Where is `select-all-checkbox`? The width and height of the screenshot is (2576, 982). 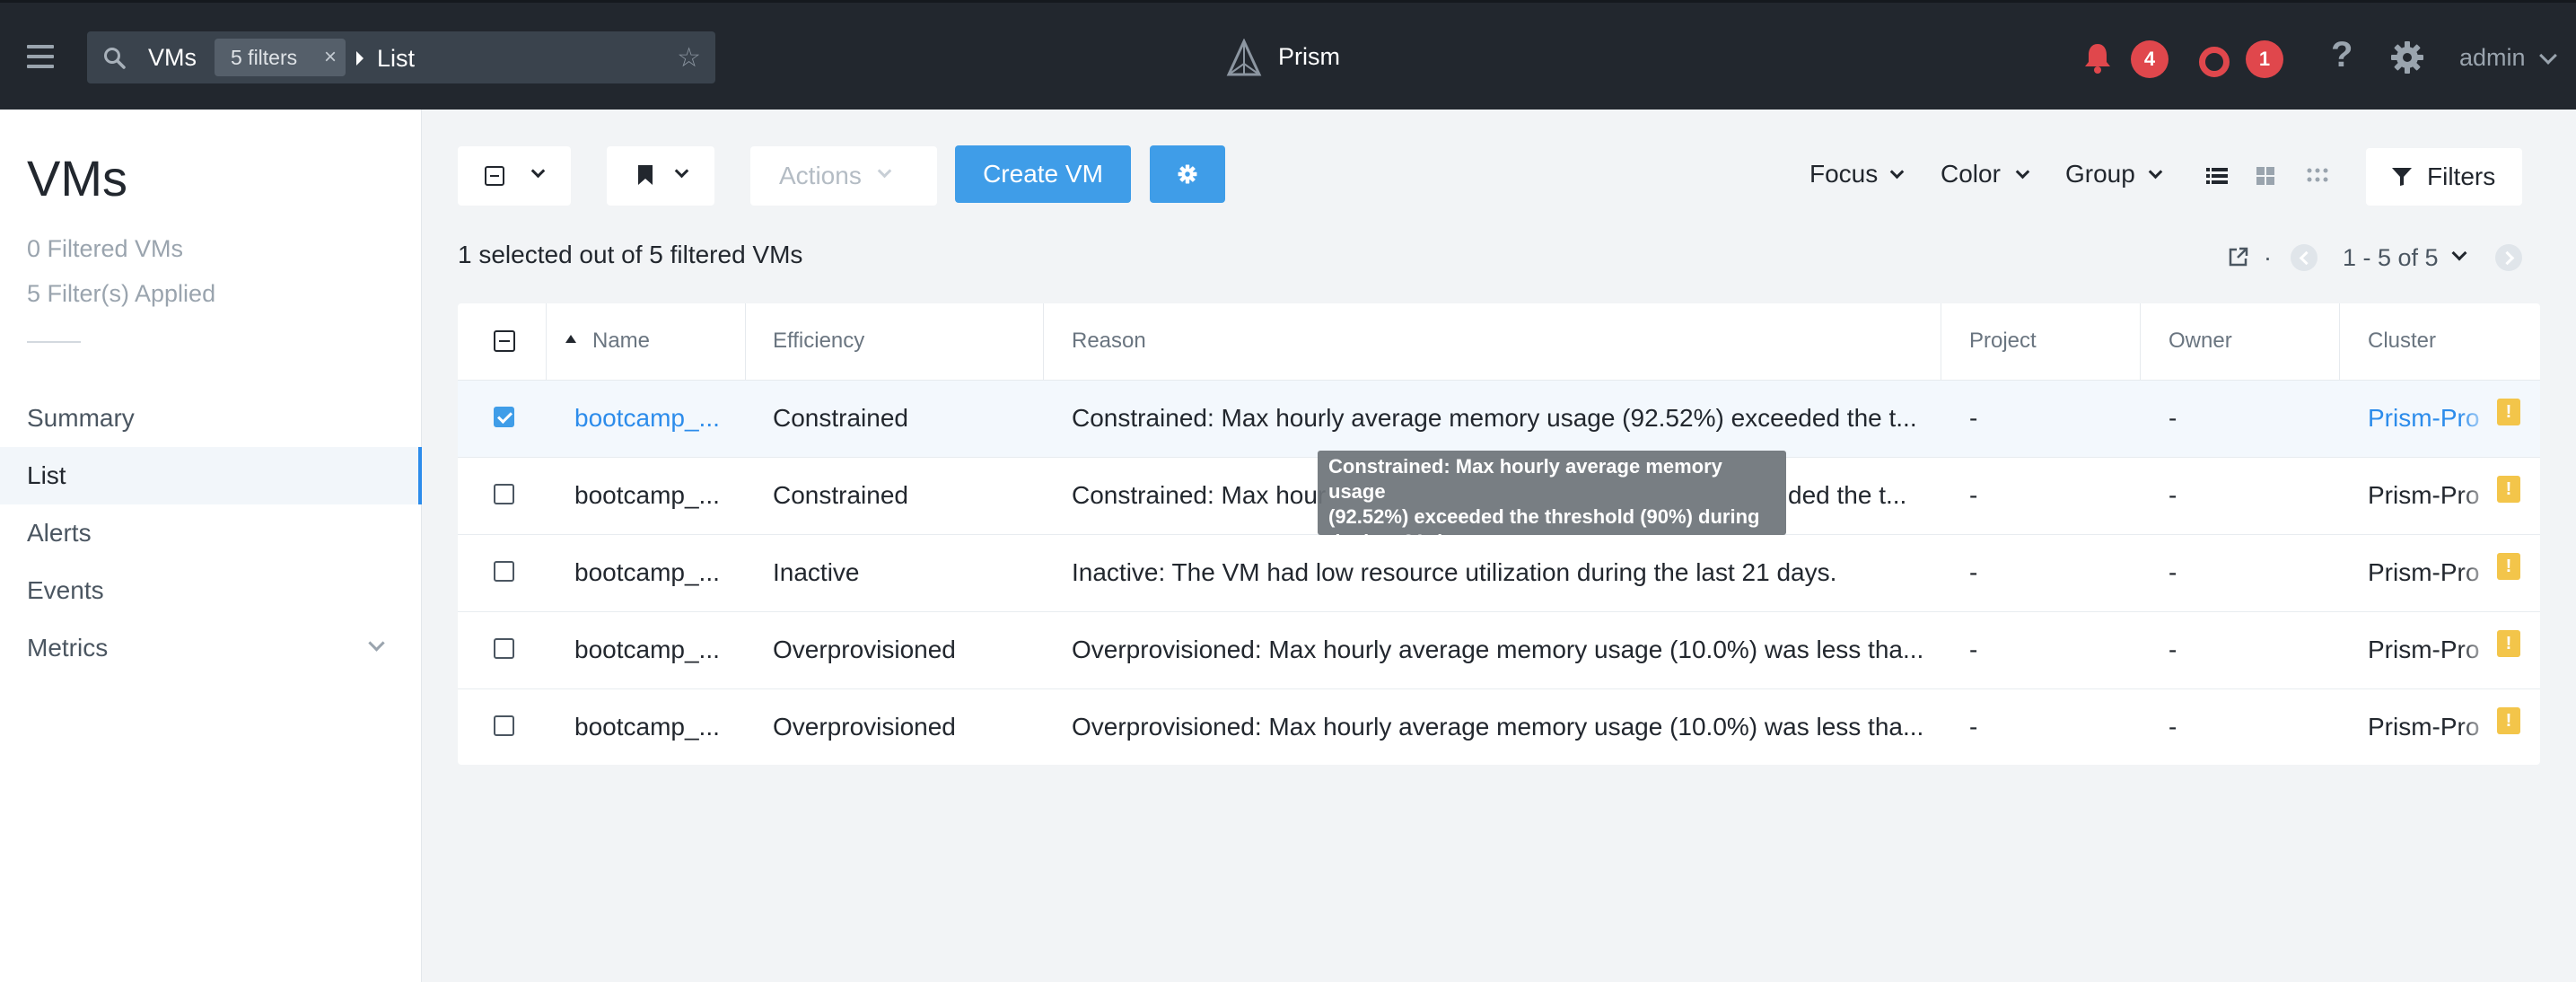
select-all-checkbox is located at coordinates (504, 341).